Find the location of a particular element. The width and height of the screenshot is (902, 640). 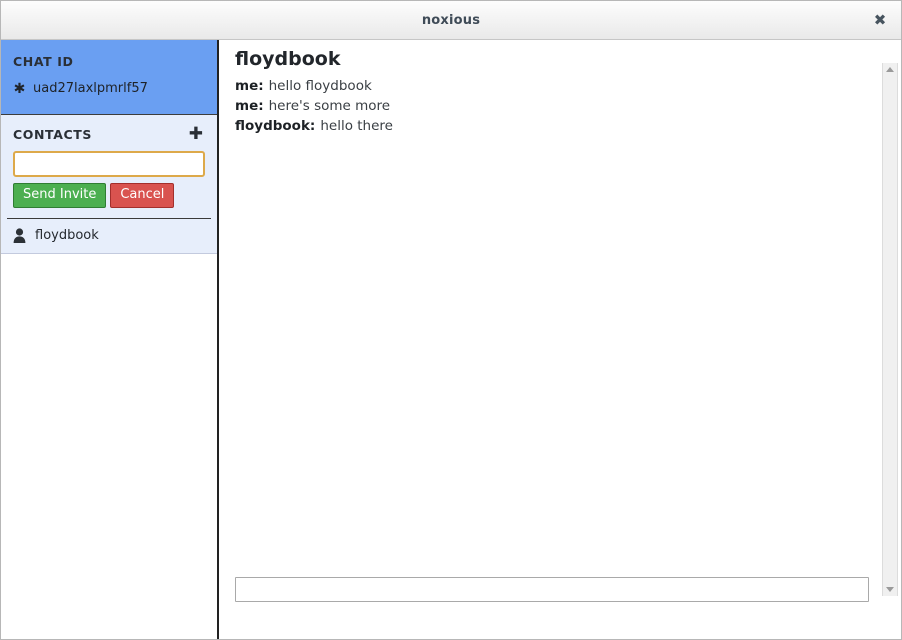

window-title: noxious is located at coordinates (451, 20).